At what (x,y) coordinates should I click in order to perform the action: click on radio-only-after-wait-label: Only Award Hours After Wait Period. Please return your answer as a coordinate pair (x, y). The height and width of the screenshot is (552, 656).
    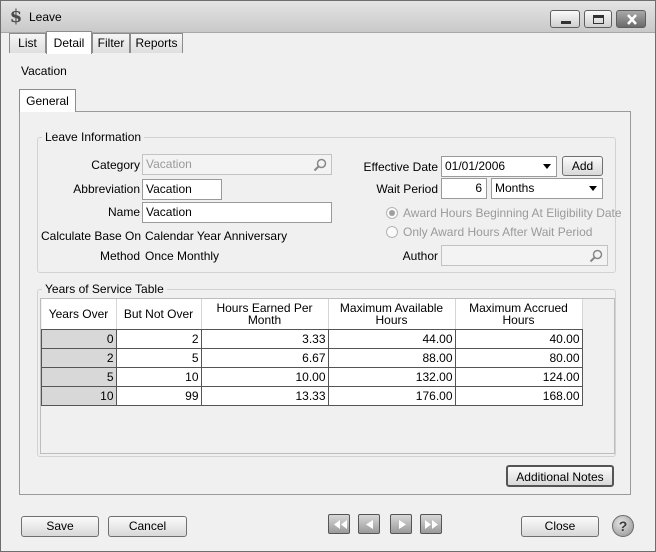
    Looking at the image, I should click on (498, 232).